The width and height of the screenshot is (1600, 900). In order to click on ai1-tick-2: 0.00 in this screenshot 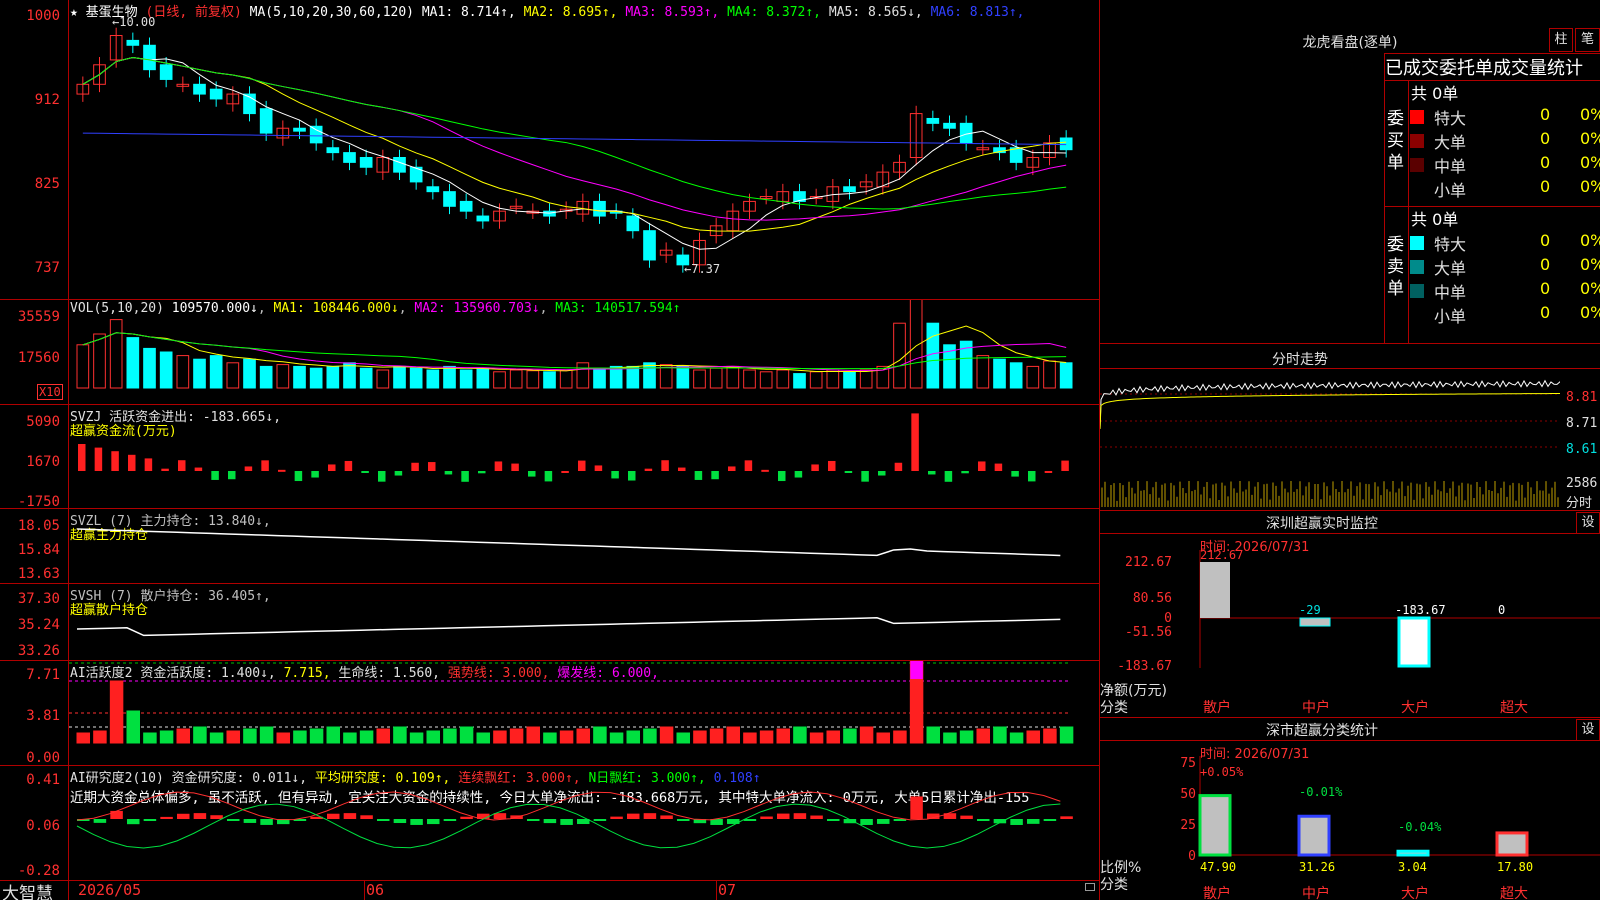, I will do `click(43, 758)`.